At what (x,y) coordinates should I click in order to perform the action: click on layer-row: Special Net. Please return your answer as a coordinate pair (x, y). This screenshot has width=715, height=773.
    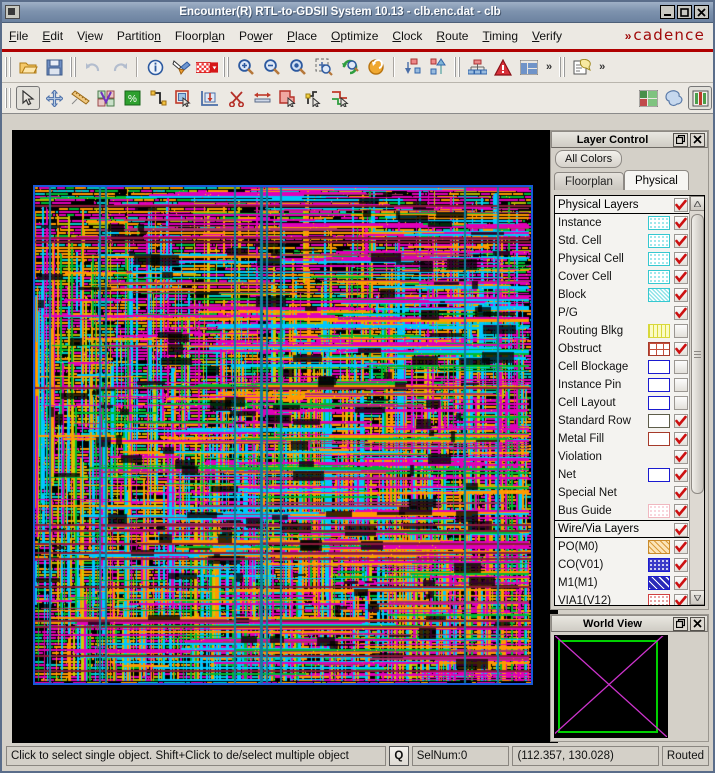
    Looking at the image, I should click on (622, 493).